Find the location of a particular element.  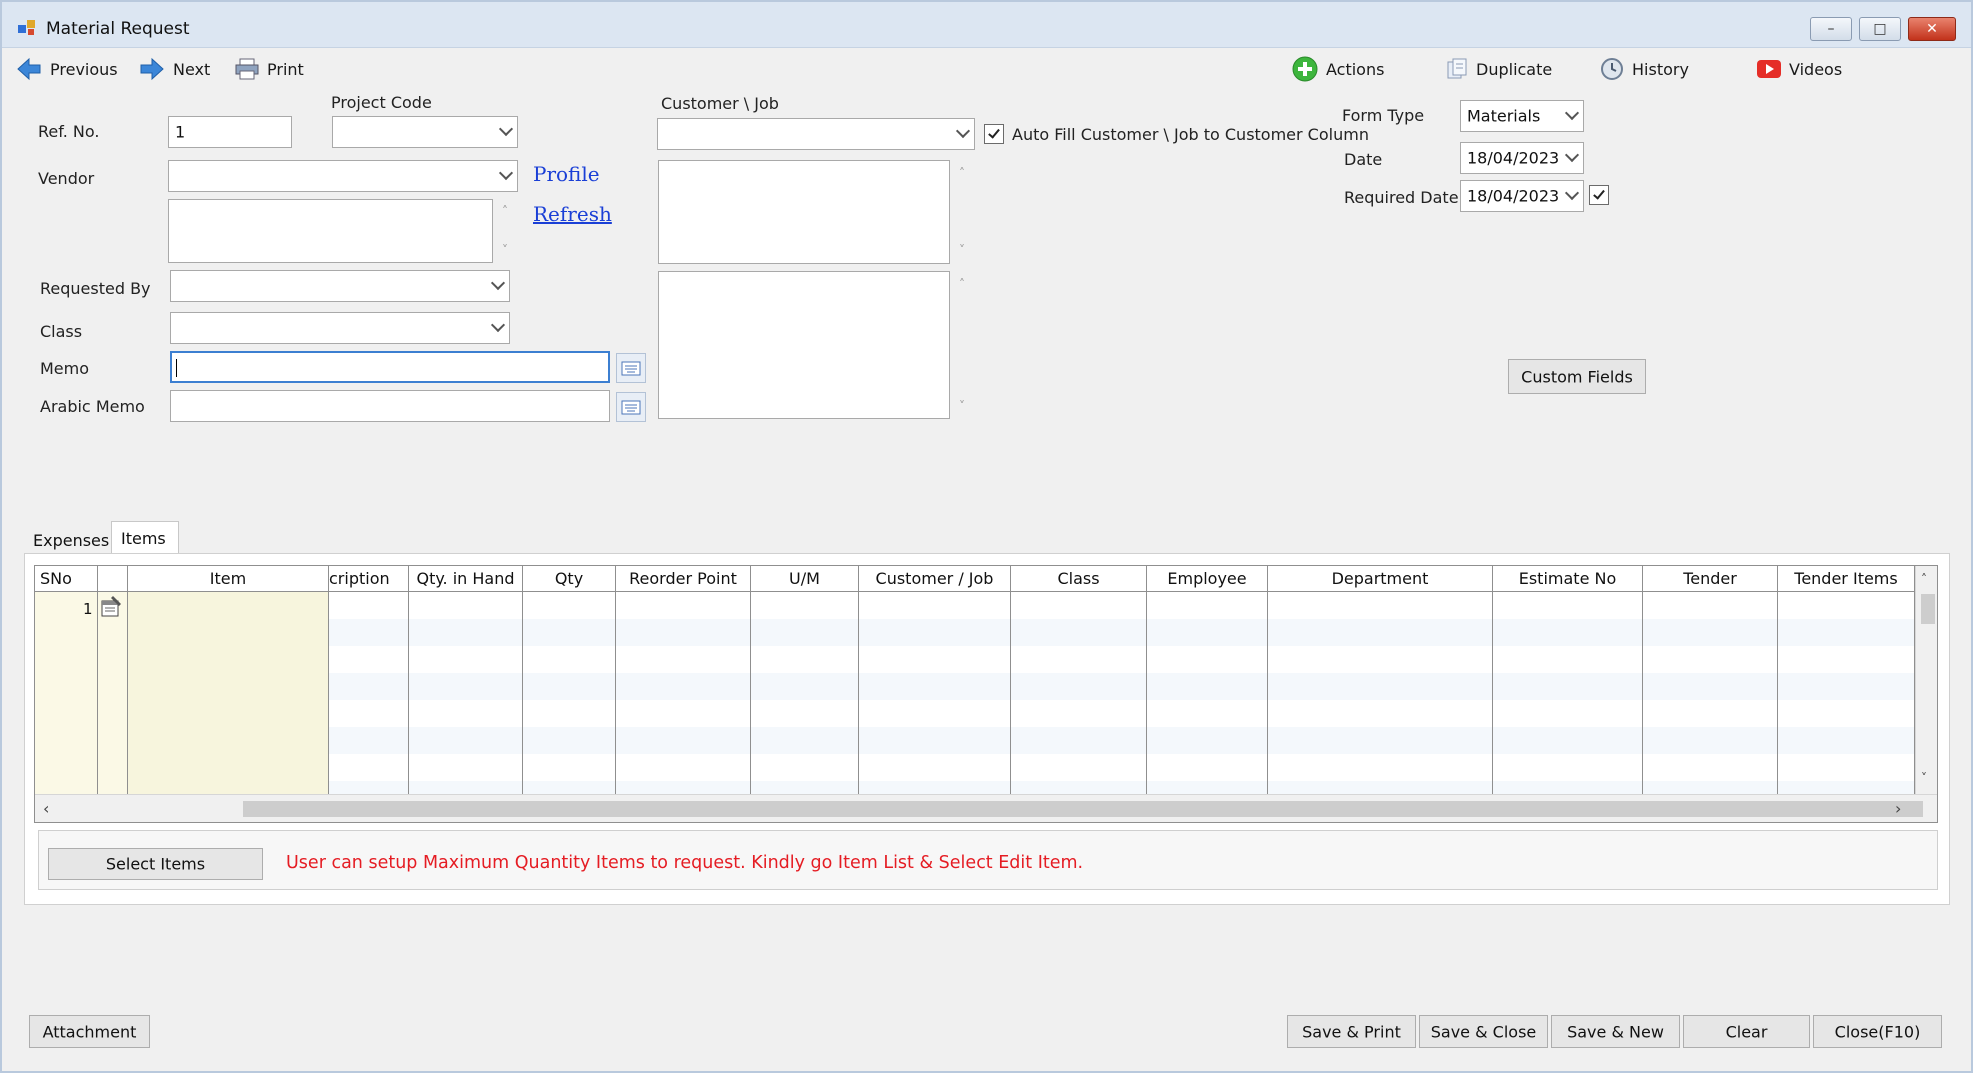

duplicate-button: Duplicate is located at coordinates (1499, 69).